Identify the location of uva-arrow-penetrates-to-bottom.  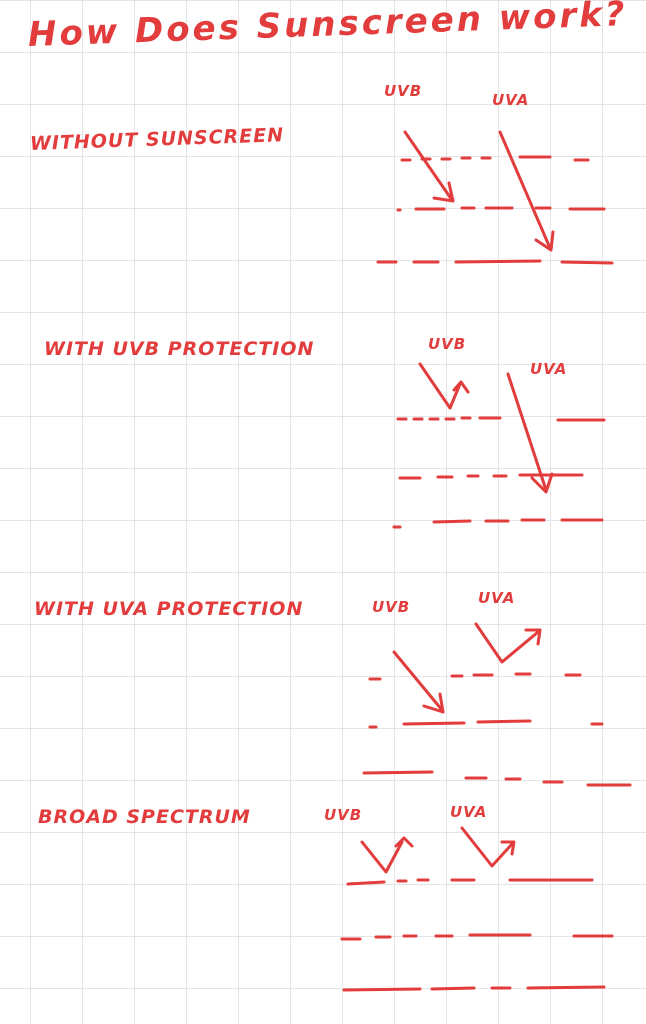
(526, 191).